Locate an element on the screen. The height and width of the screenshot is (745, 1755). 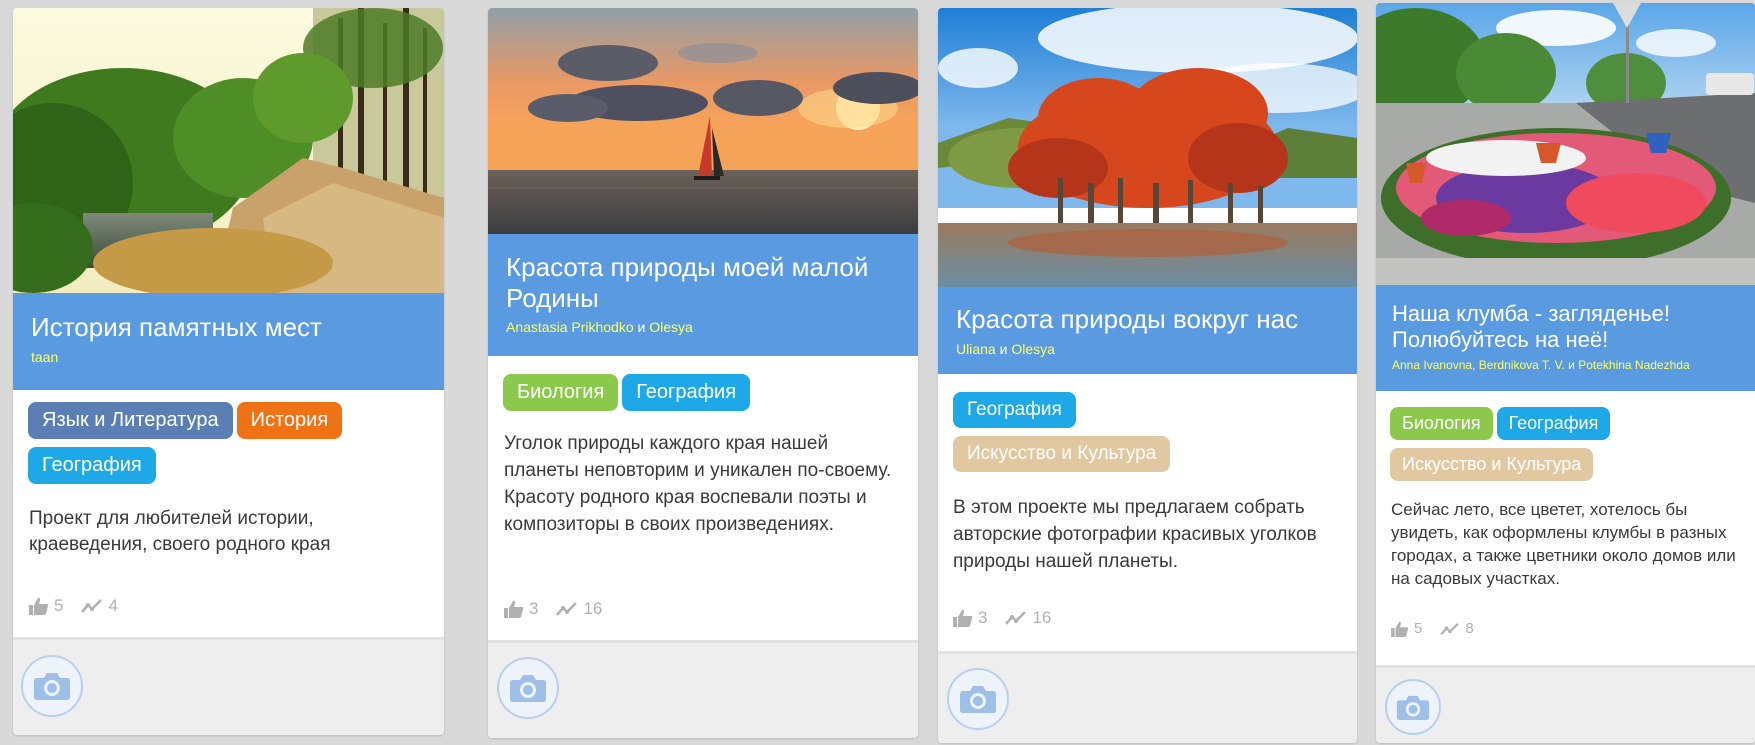
author-link: Anastasia Prikhodko is located at coordinates (570, 327).